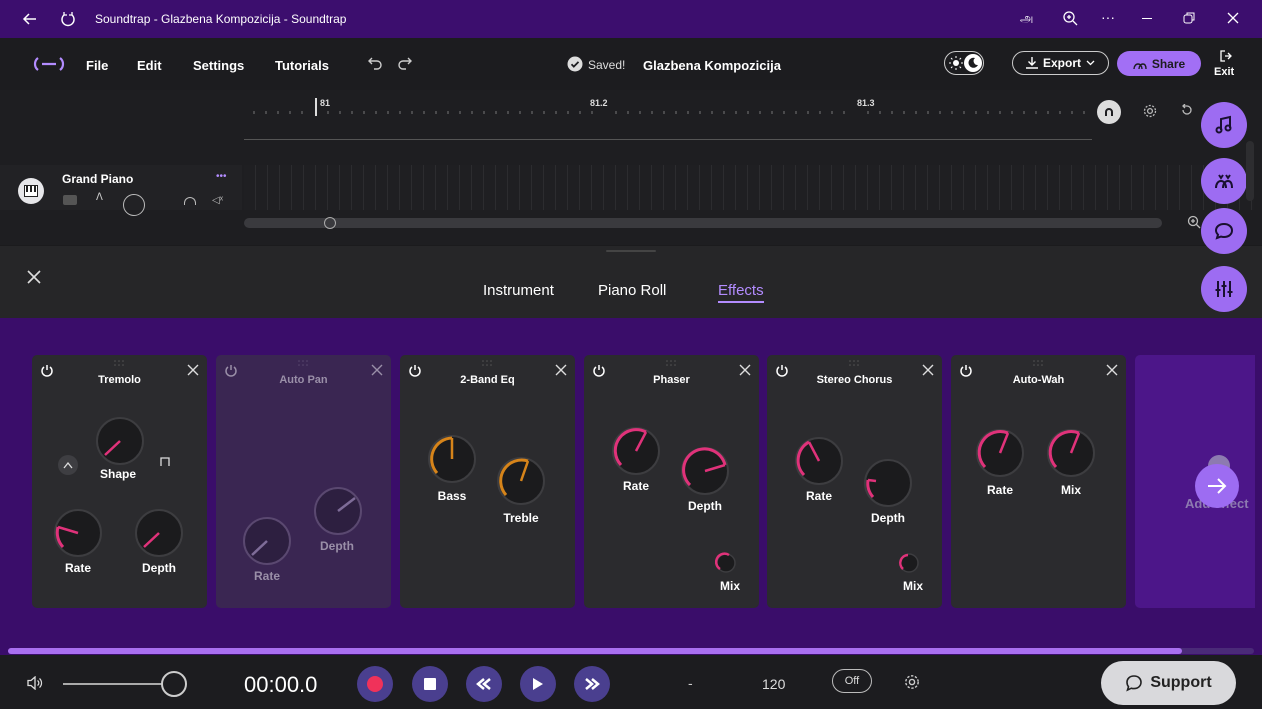  Describe the element at coordinates (330, 223) in the screenshot. I see `scroll-thumb` at that location.